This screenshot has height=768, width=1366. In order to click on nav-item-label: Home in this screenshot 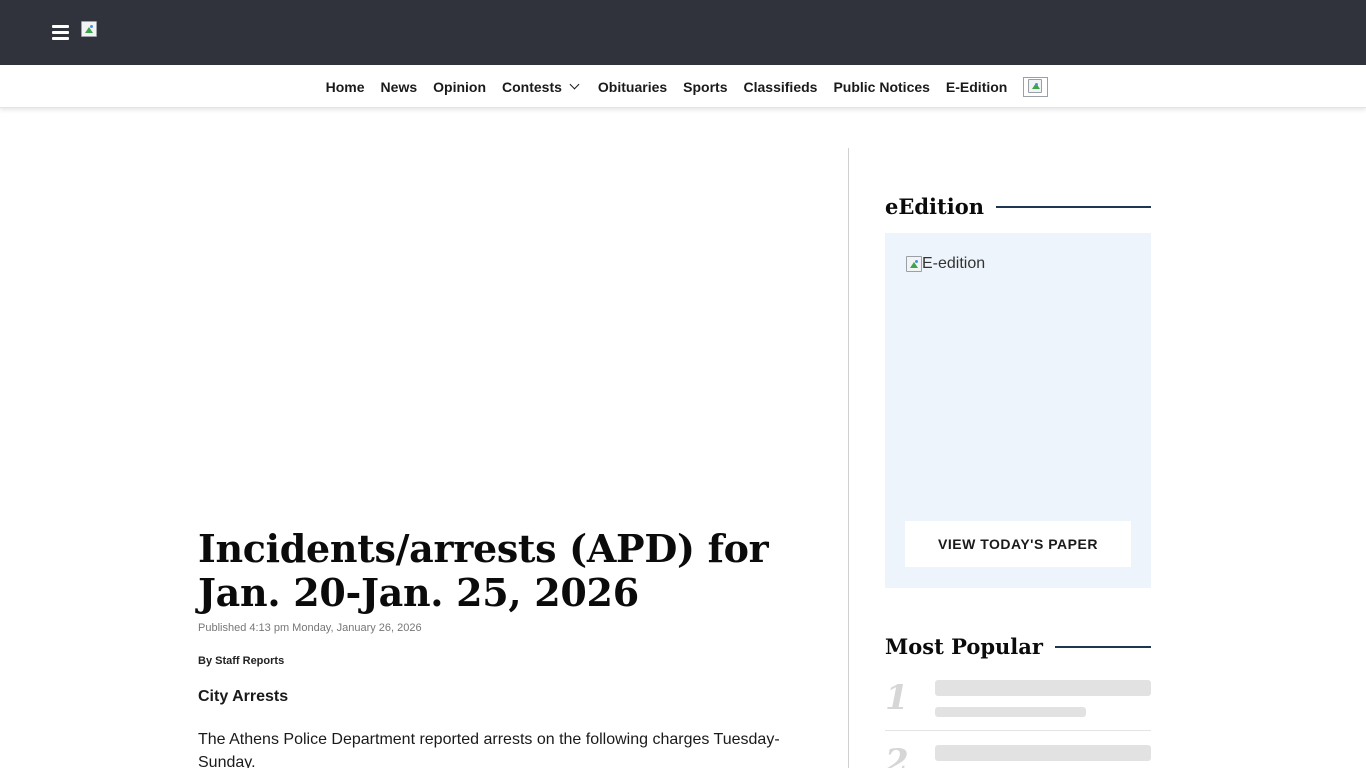, I will do `click(345, 86)`.